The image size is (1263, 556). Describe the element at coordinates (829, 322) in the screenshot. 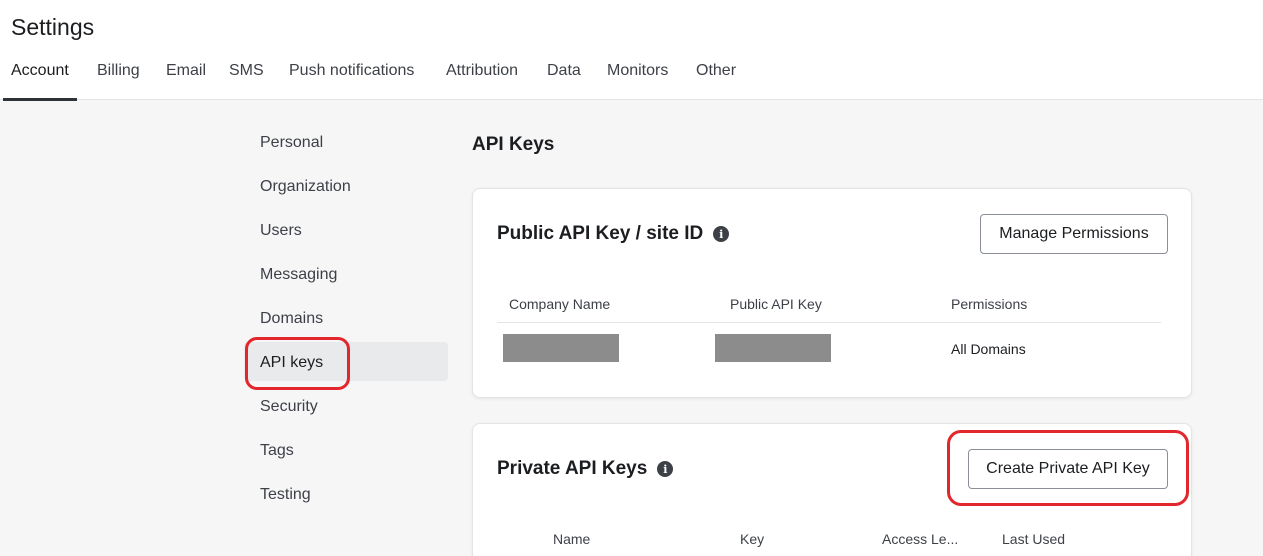

I see `table-header-divider` at that location.